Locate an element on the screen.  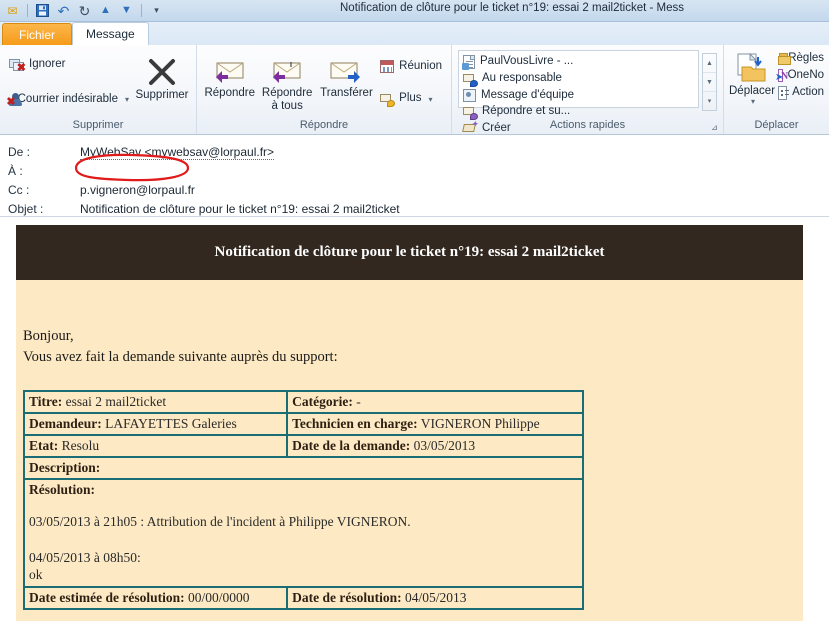
date-resolution-value: 04/05/2013 is located at coordinates (435, 598).